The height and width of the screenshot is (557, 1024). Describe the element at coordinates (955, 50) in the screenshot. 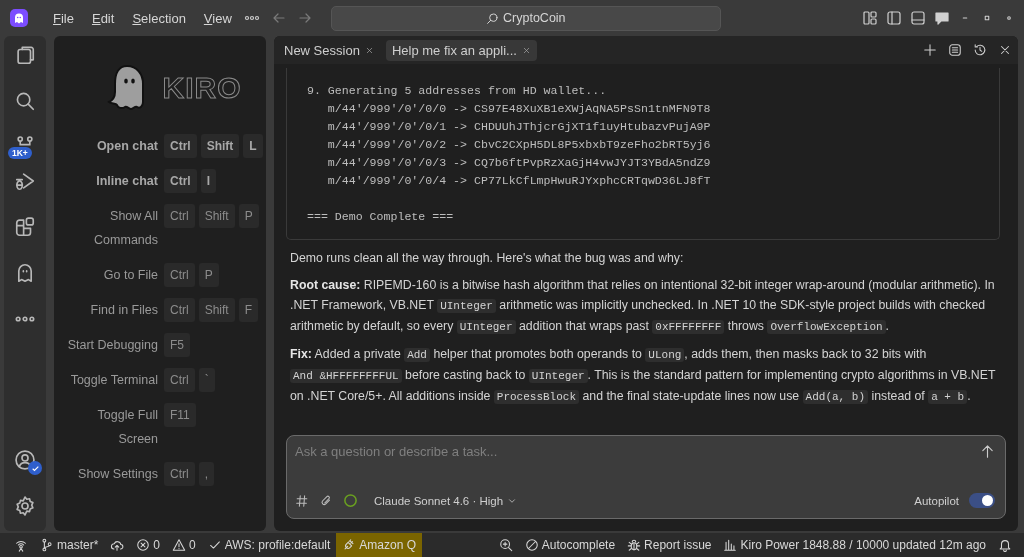

I see `list-icon` at that location.